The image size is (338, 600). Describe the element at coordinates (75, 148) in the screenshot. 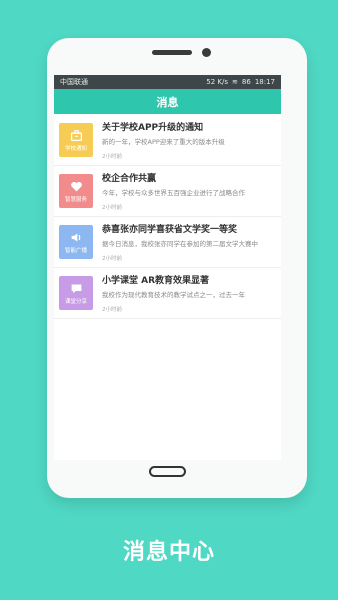

I see `category-label: 学校通知` at that location.